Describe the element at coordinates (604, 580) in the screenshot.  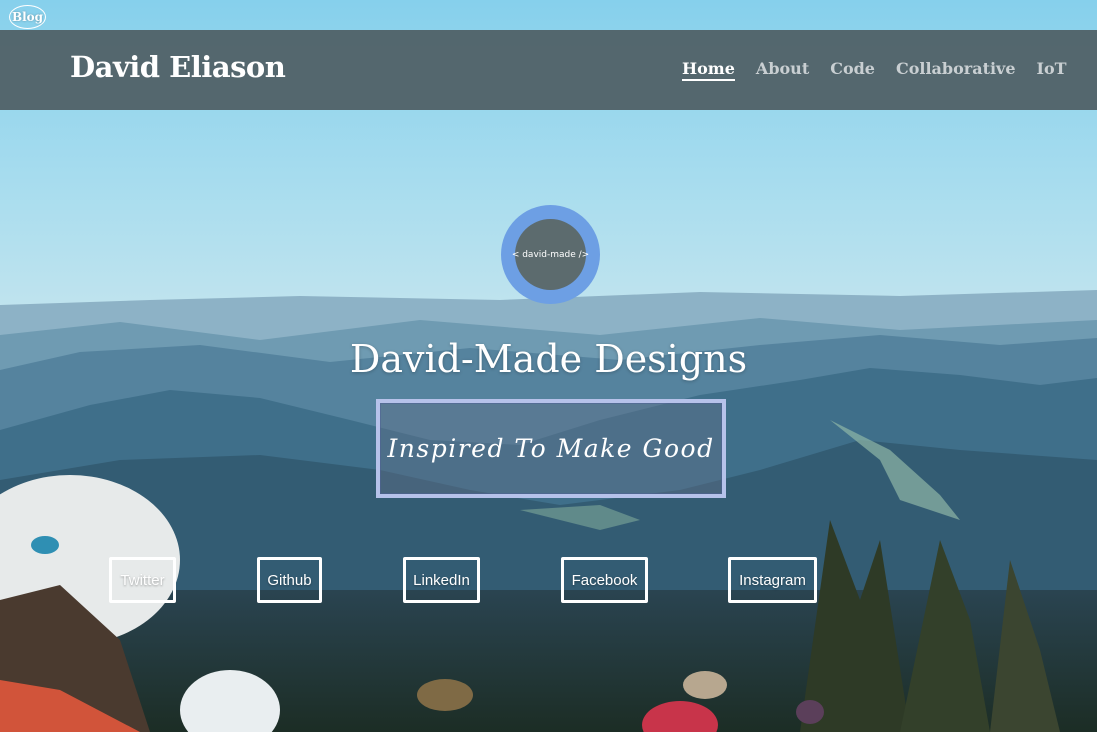
I see `facebook-button: Facebook` at that location.